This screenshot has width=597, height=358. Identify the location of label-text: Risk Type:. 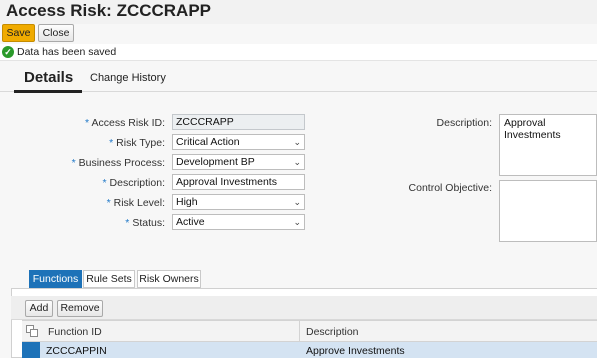
(140, 143).